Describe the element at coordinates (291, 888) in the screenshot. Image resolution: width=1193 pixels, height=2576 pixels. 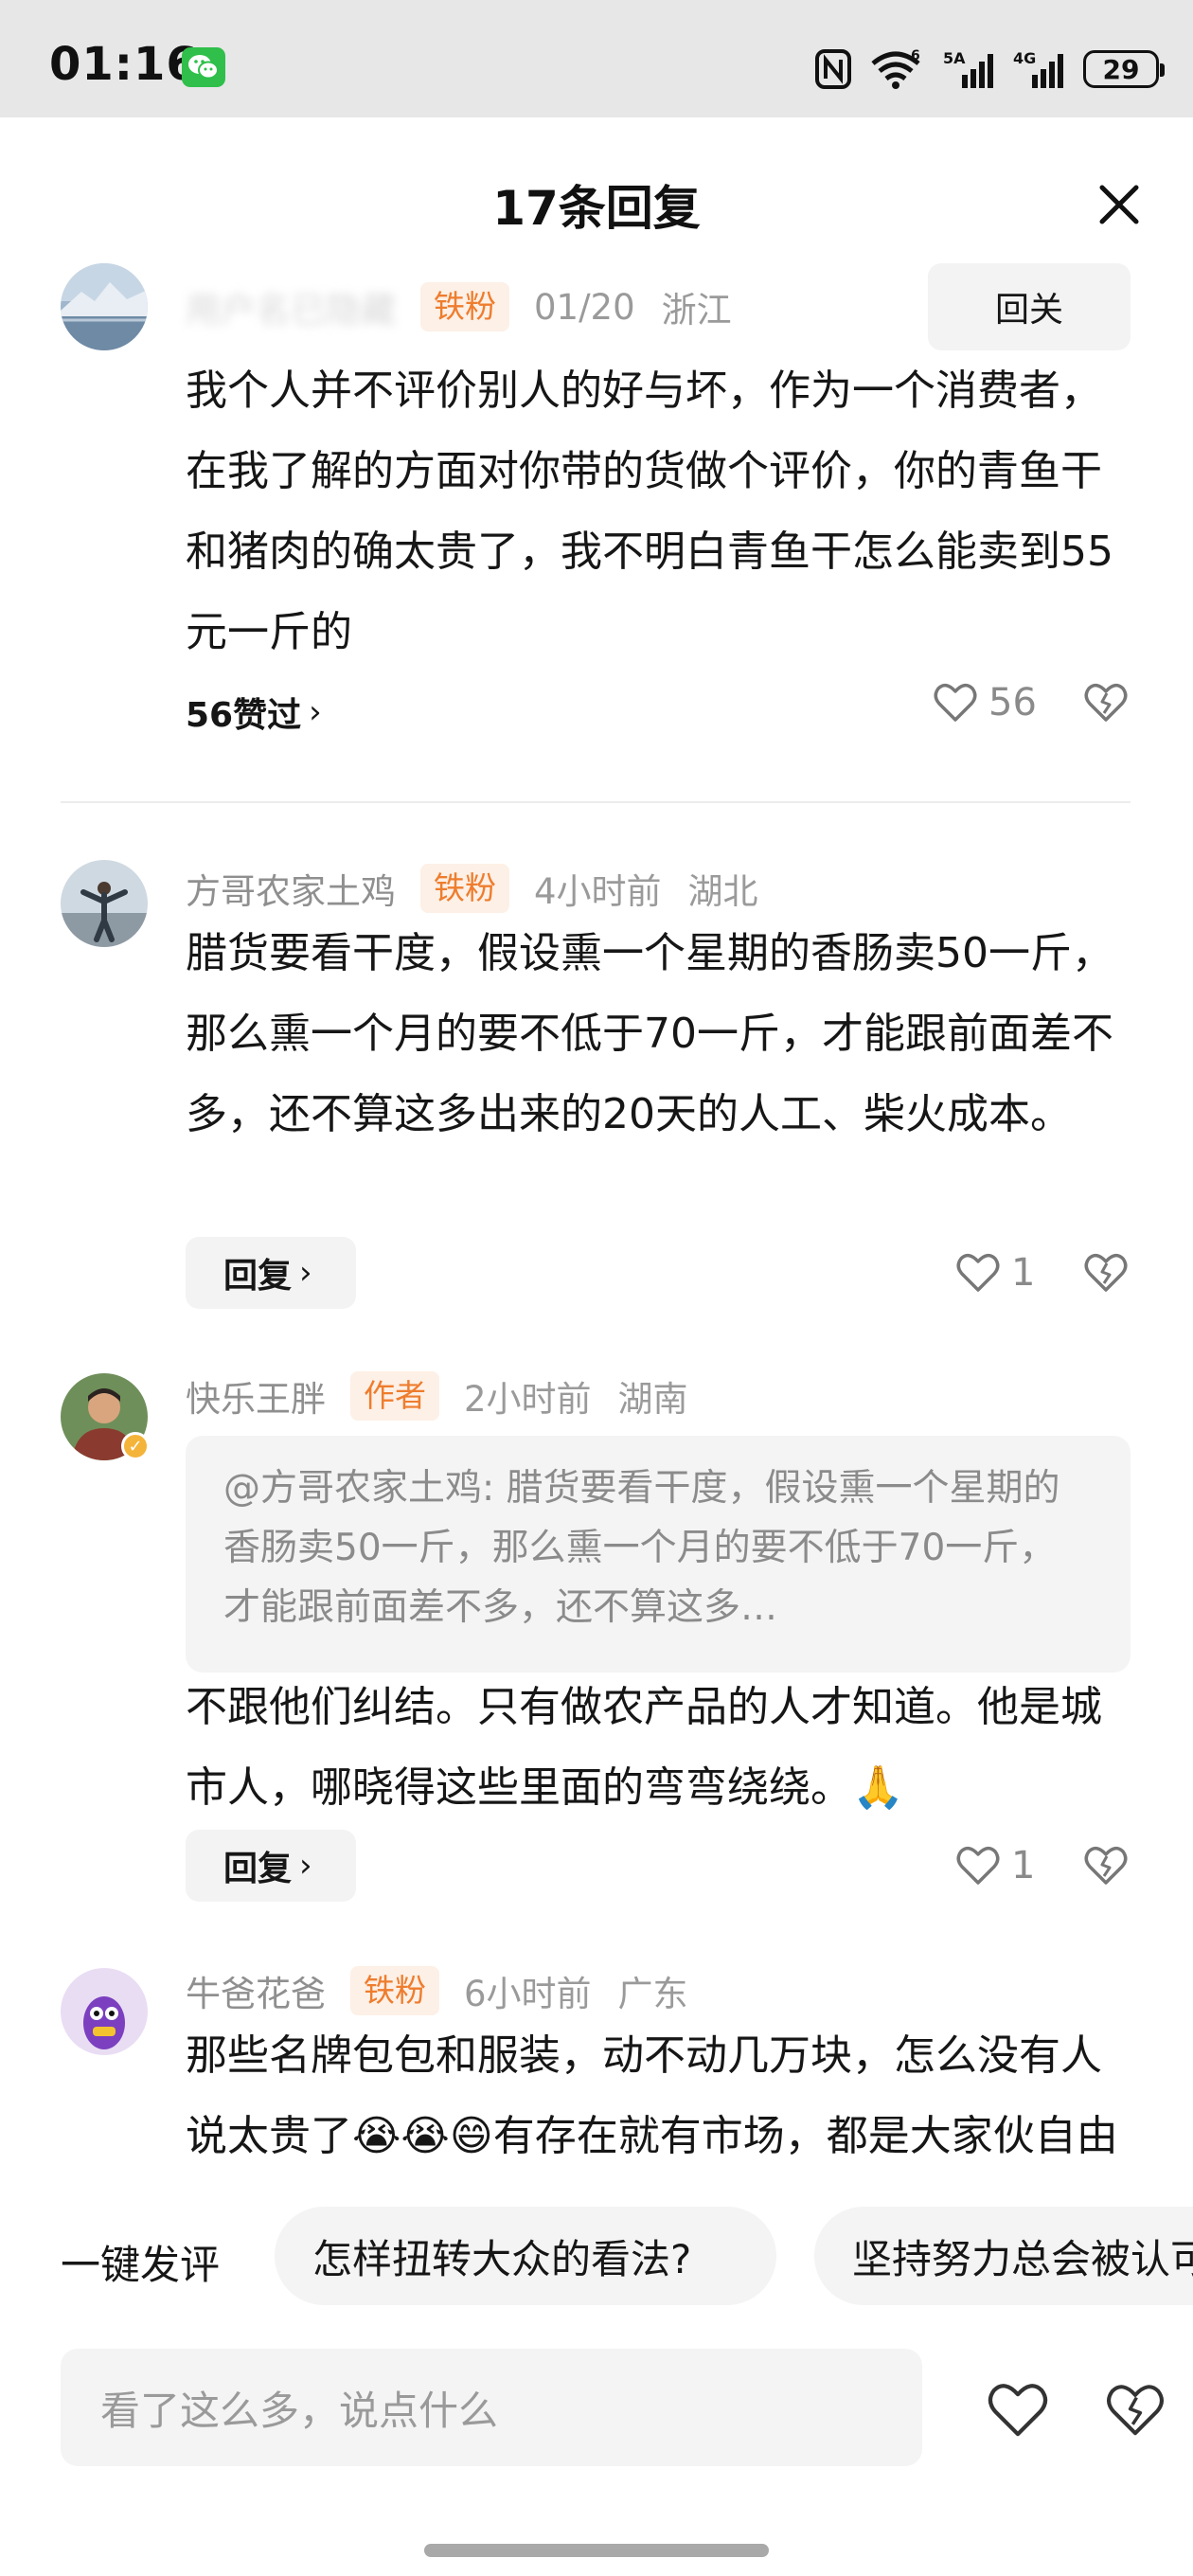
I see `comment-username: 方哥农家土鸡` at that location.